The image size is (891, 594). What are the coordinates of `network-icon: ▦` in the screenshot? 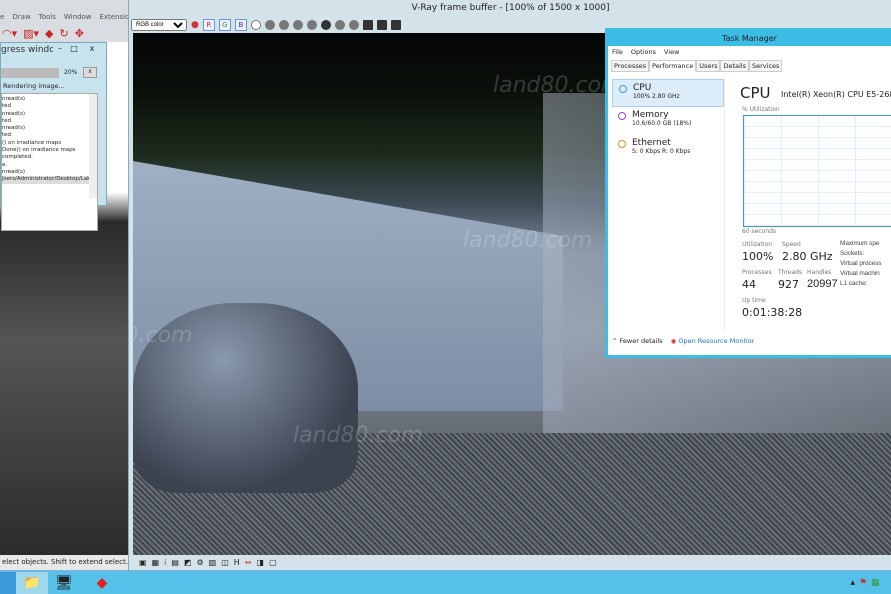 It's located at (875, 583).